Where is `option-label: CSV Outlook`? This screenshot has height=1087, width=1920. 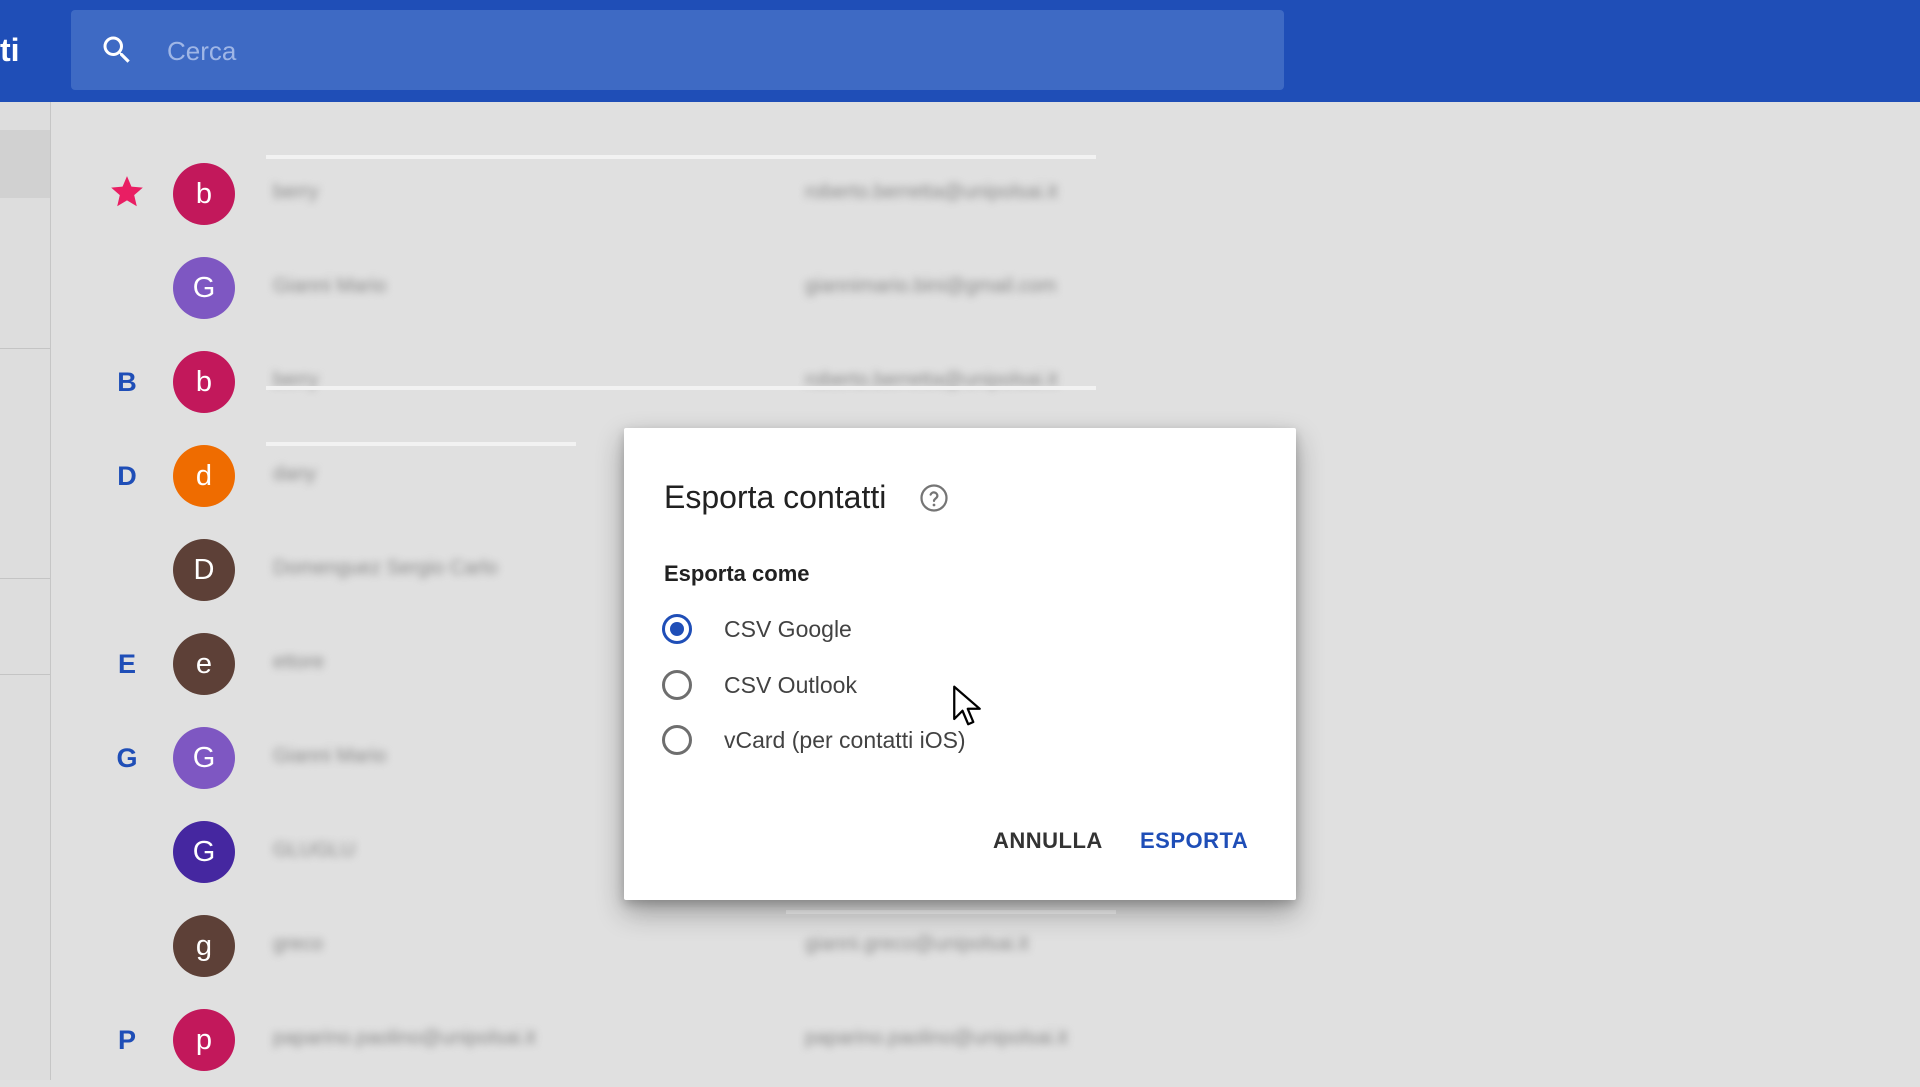
option-label: CSV Outlook is located at coordinates (790, 685).